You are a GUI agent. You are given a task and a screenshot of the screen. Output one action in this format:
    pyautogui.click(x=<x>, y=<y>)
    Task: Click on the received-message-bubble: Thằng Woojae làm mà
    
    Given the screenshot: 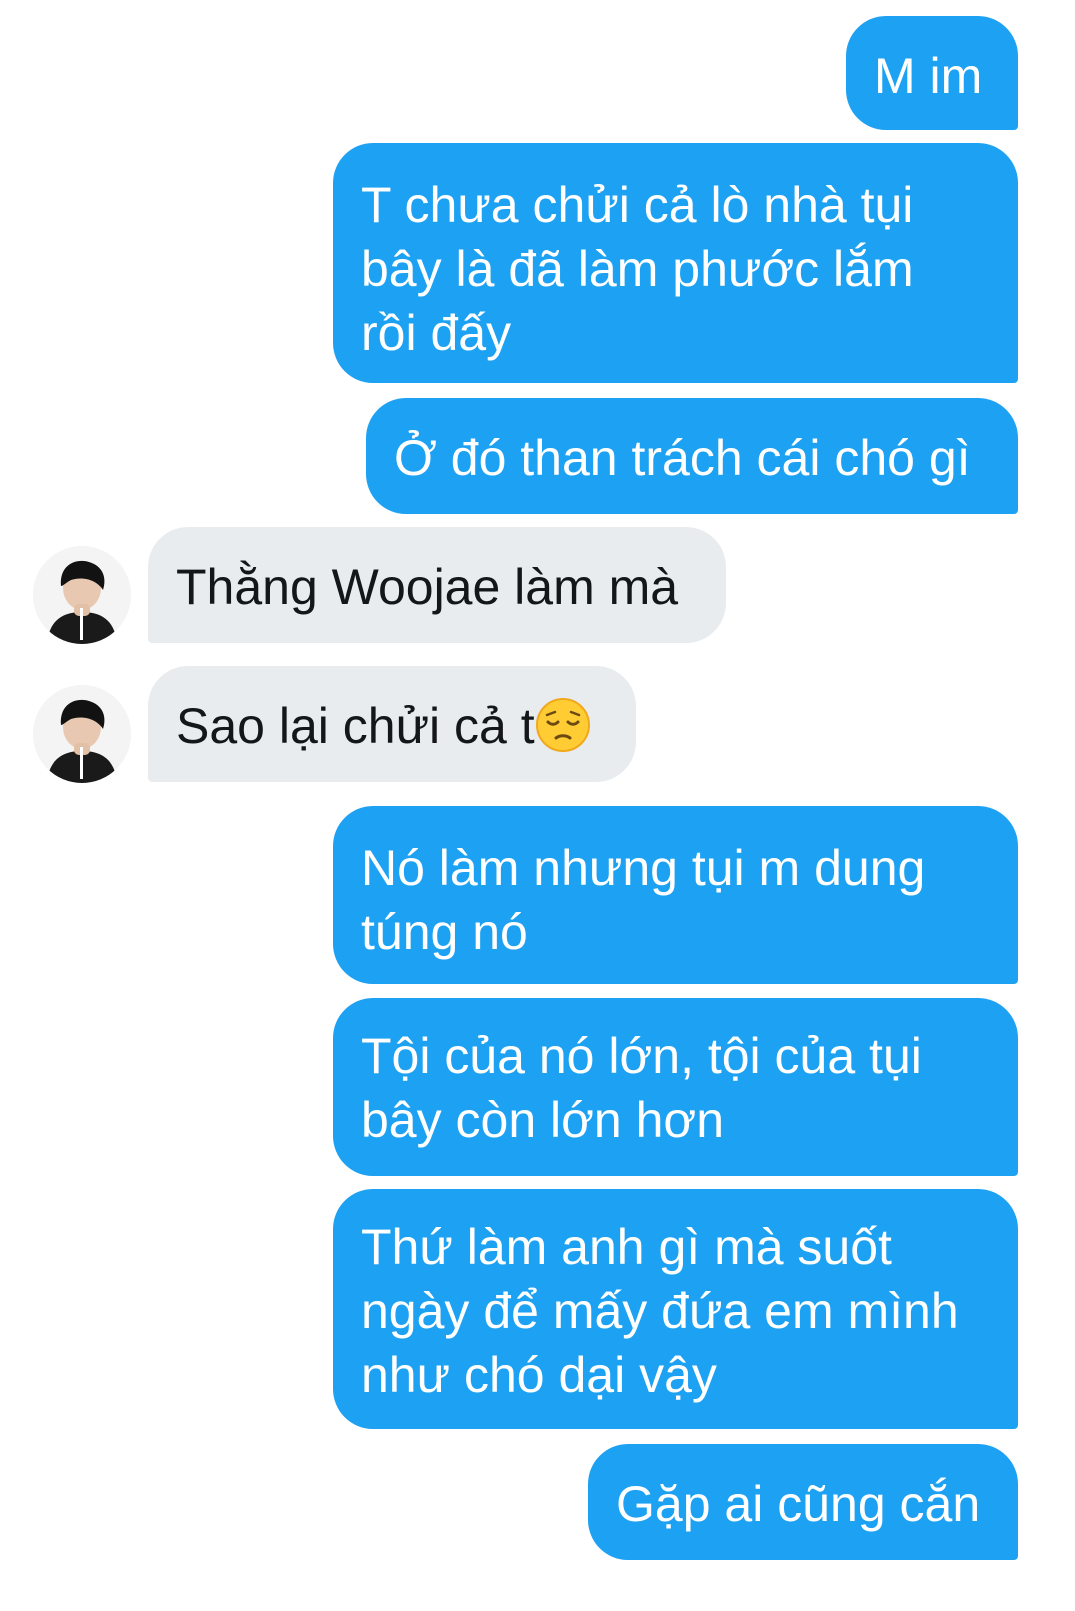 What is the action you would take?
    pyautogui.click(x=437, y=585)
    